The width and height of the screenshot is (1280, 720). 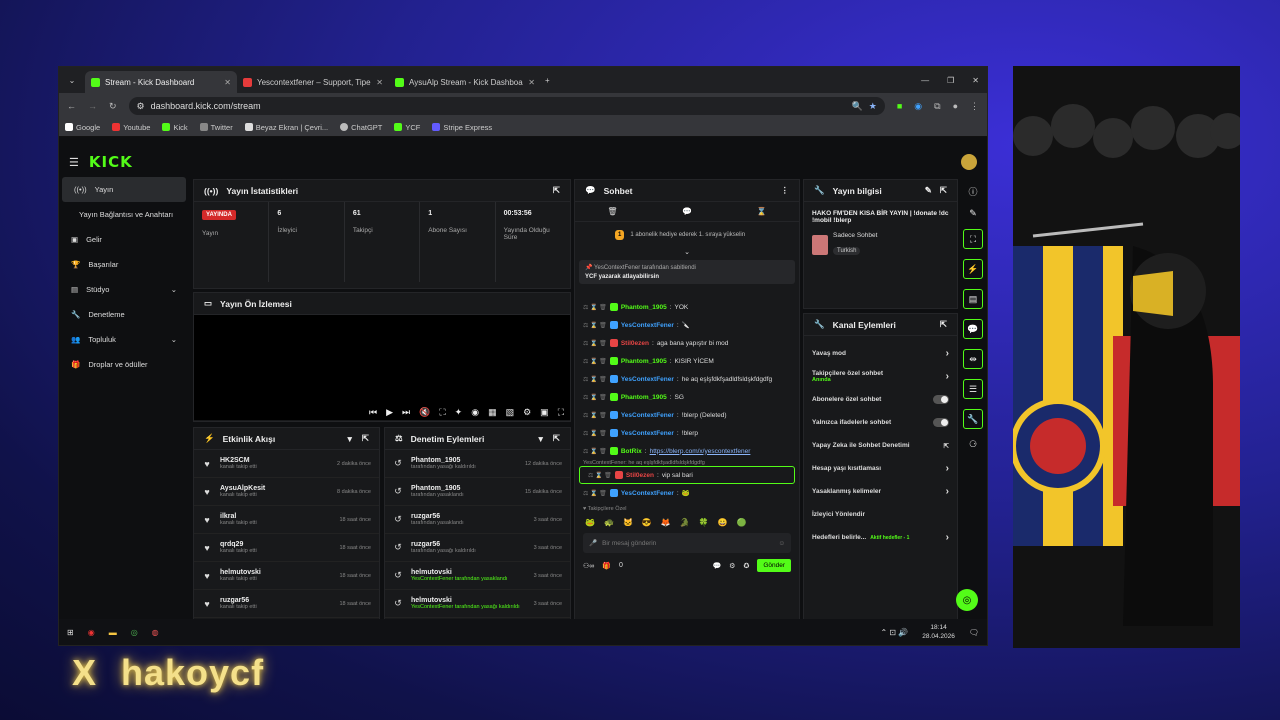 What do you see at coordinates (704, 522) in the screenshot?
I see `emote-icon: 🍀` at bounding box center [704, 522].